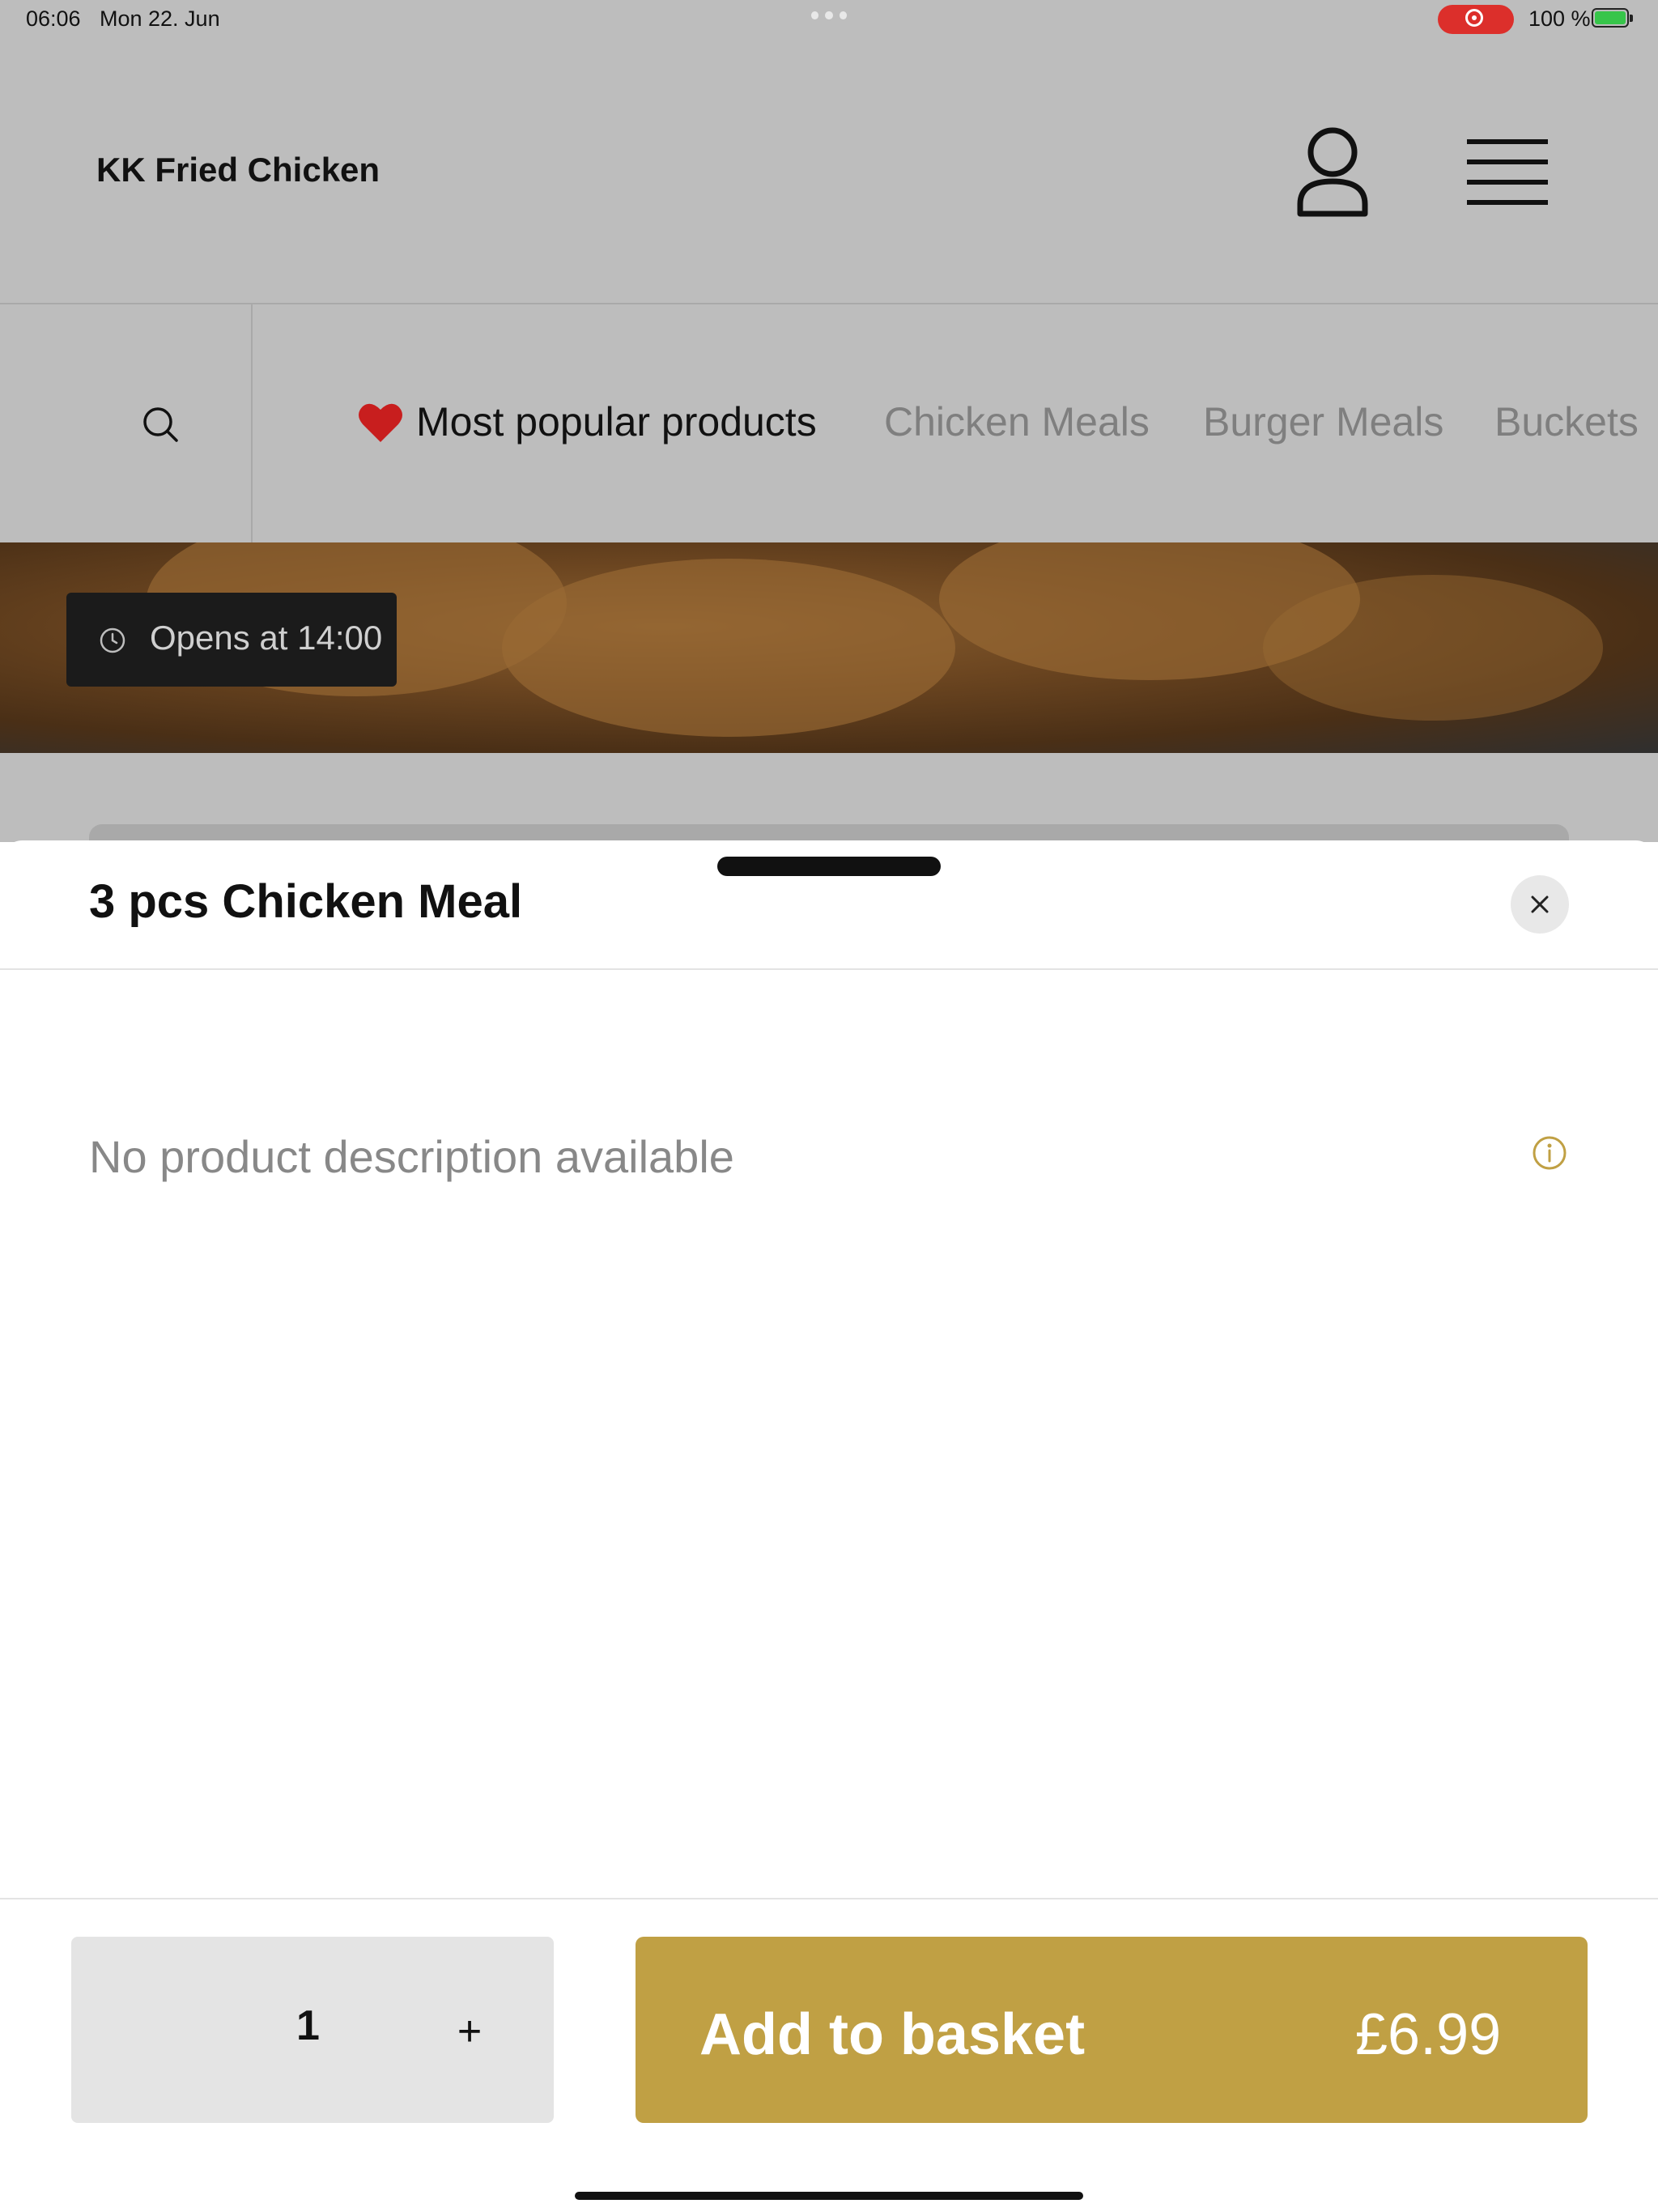  I want to click on category-tab-buckets: Buckets, so click(1566, 422).